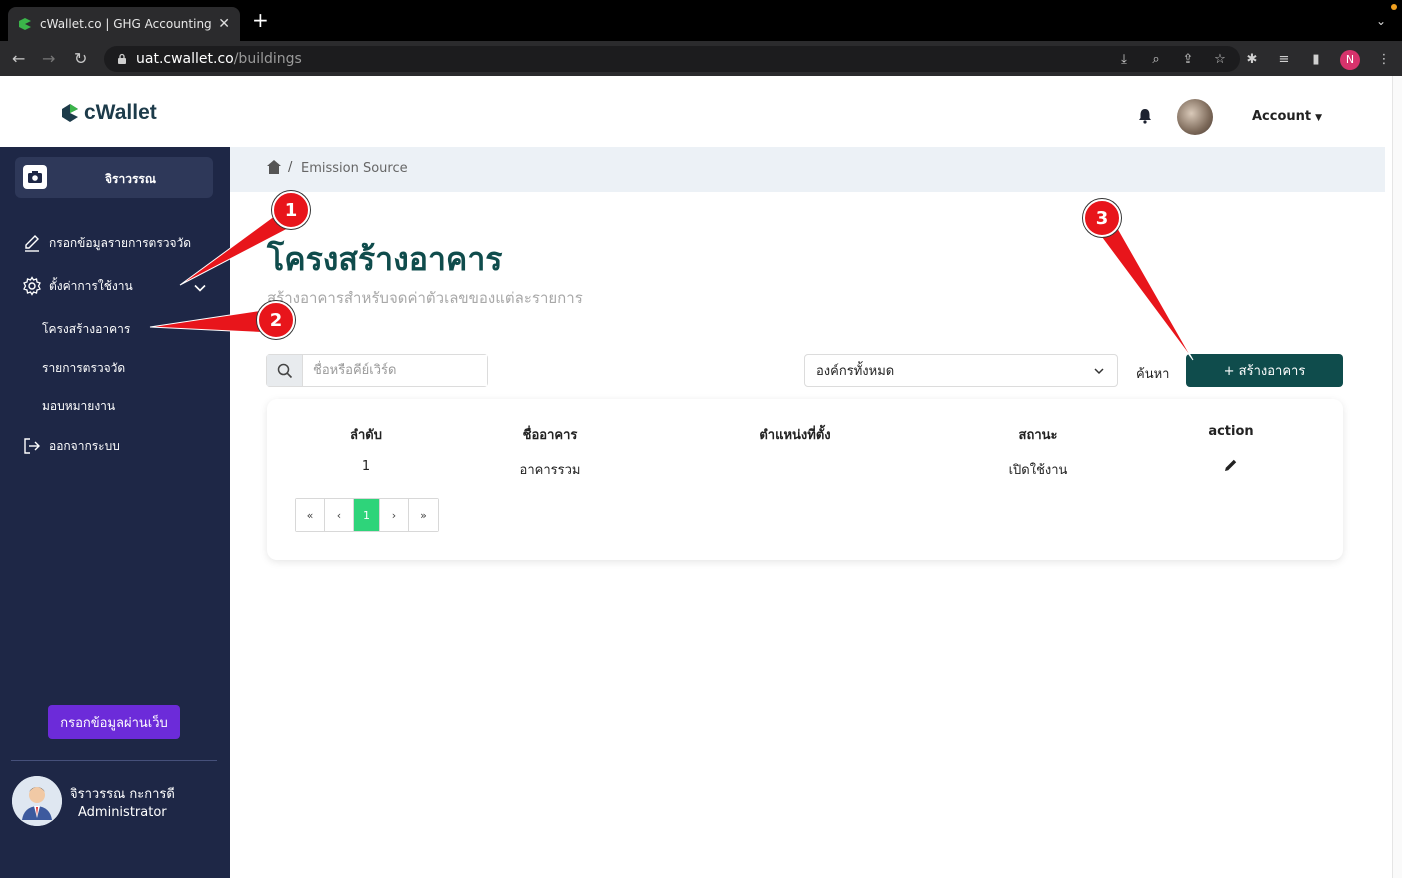 This screenshot has width=1402, height=878. Describe the element at coordinates (385, 259) in the screenshot. I see `page-title: โครงสร้างอาคาร` at that location.